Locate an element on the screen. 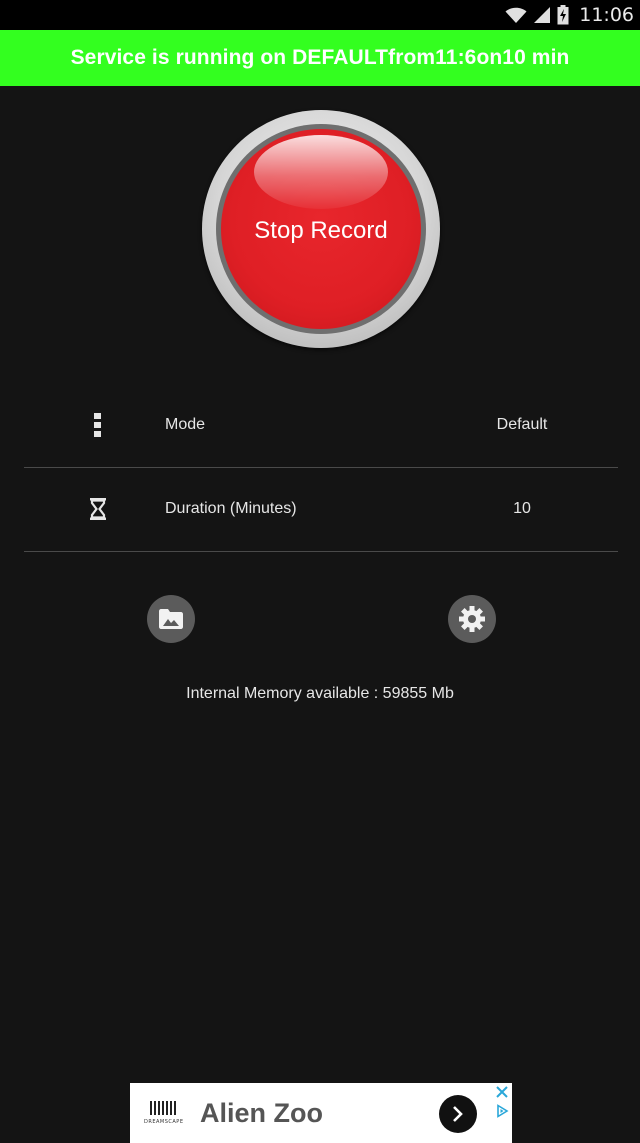 Image resolution: width=640 pixels, height=1143 pixels. status-icons: 11:06 is located at coordinates (569, 15).